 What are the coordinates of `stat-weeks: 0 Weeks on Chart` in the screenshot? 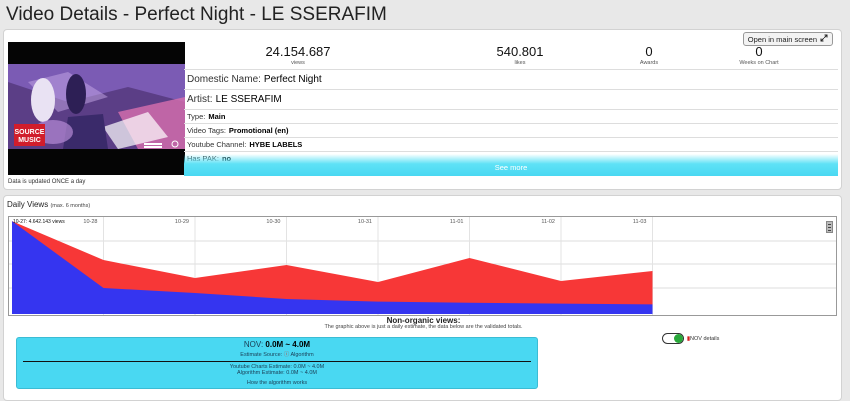 It's located at (759, 55).